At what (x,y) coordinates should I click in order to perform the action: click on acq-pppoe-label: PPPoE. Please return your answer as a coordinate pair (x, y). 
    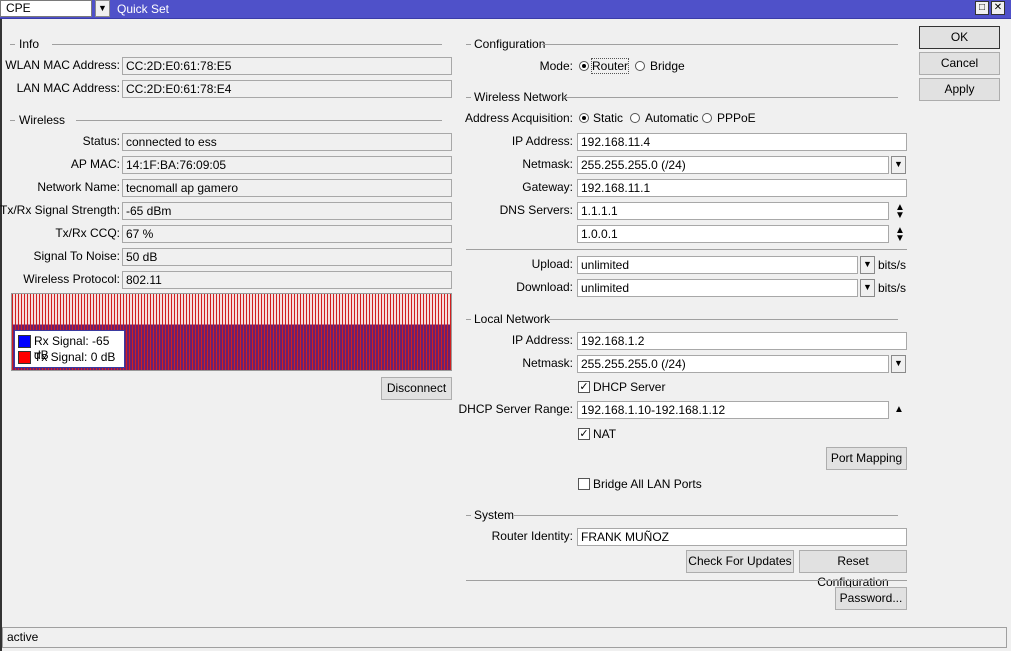
    Looking at the image, I should click on (736, 118).